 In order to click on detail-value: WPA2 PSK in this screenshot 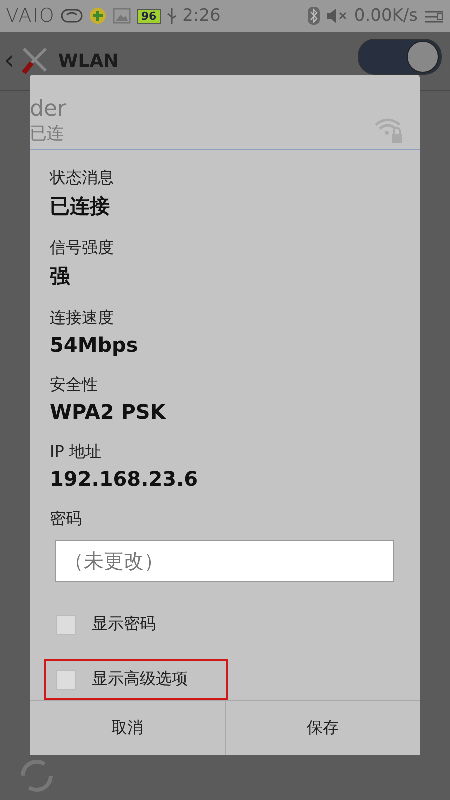, I will do `click(109, 412)`.